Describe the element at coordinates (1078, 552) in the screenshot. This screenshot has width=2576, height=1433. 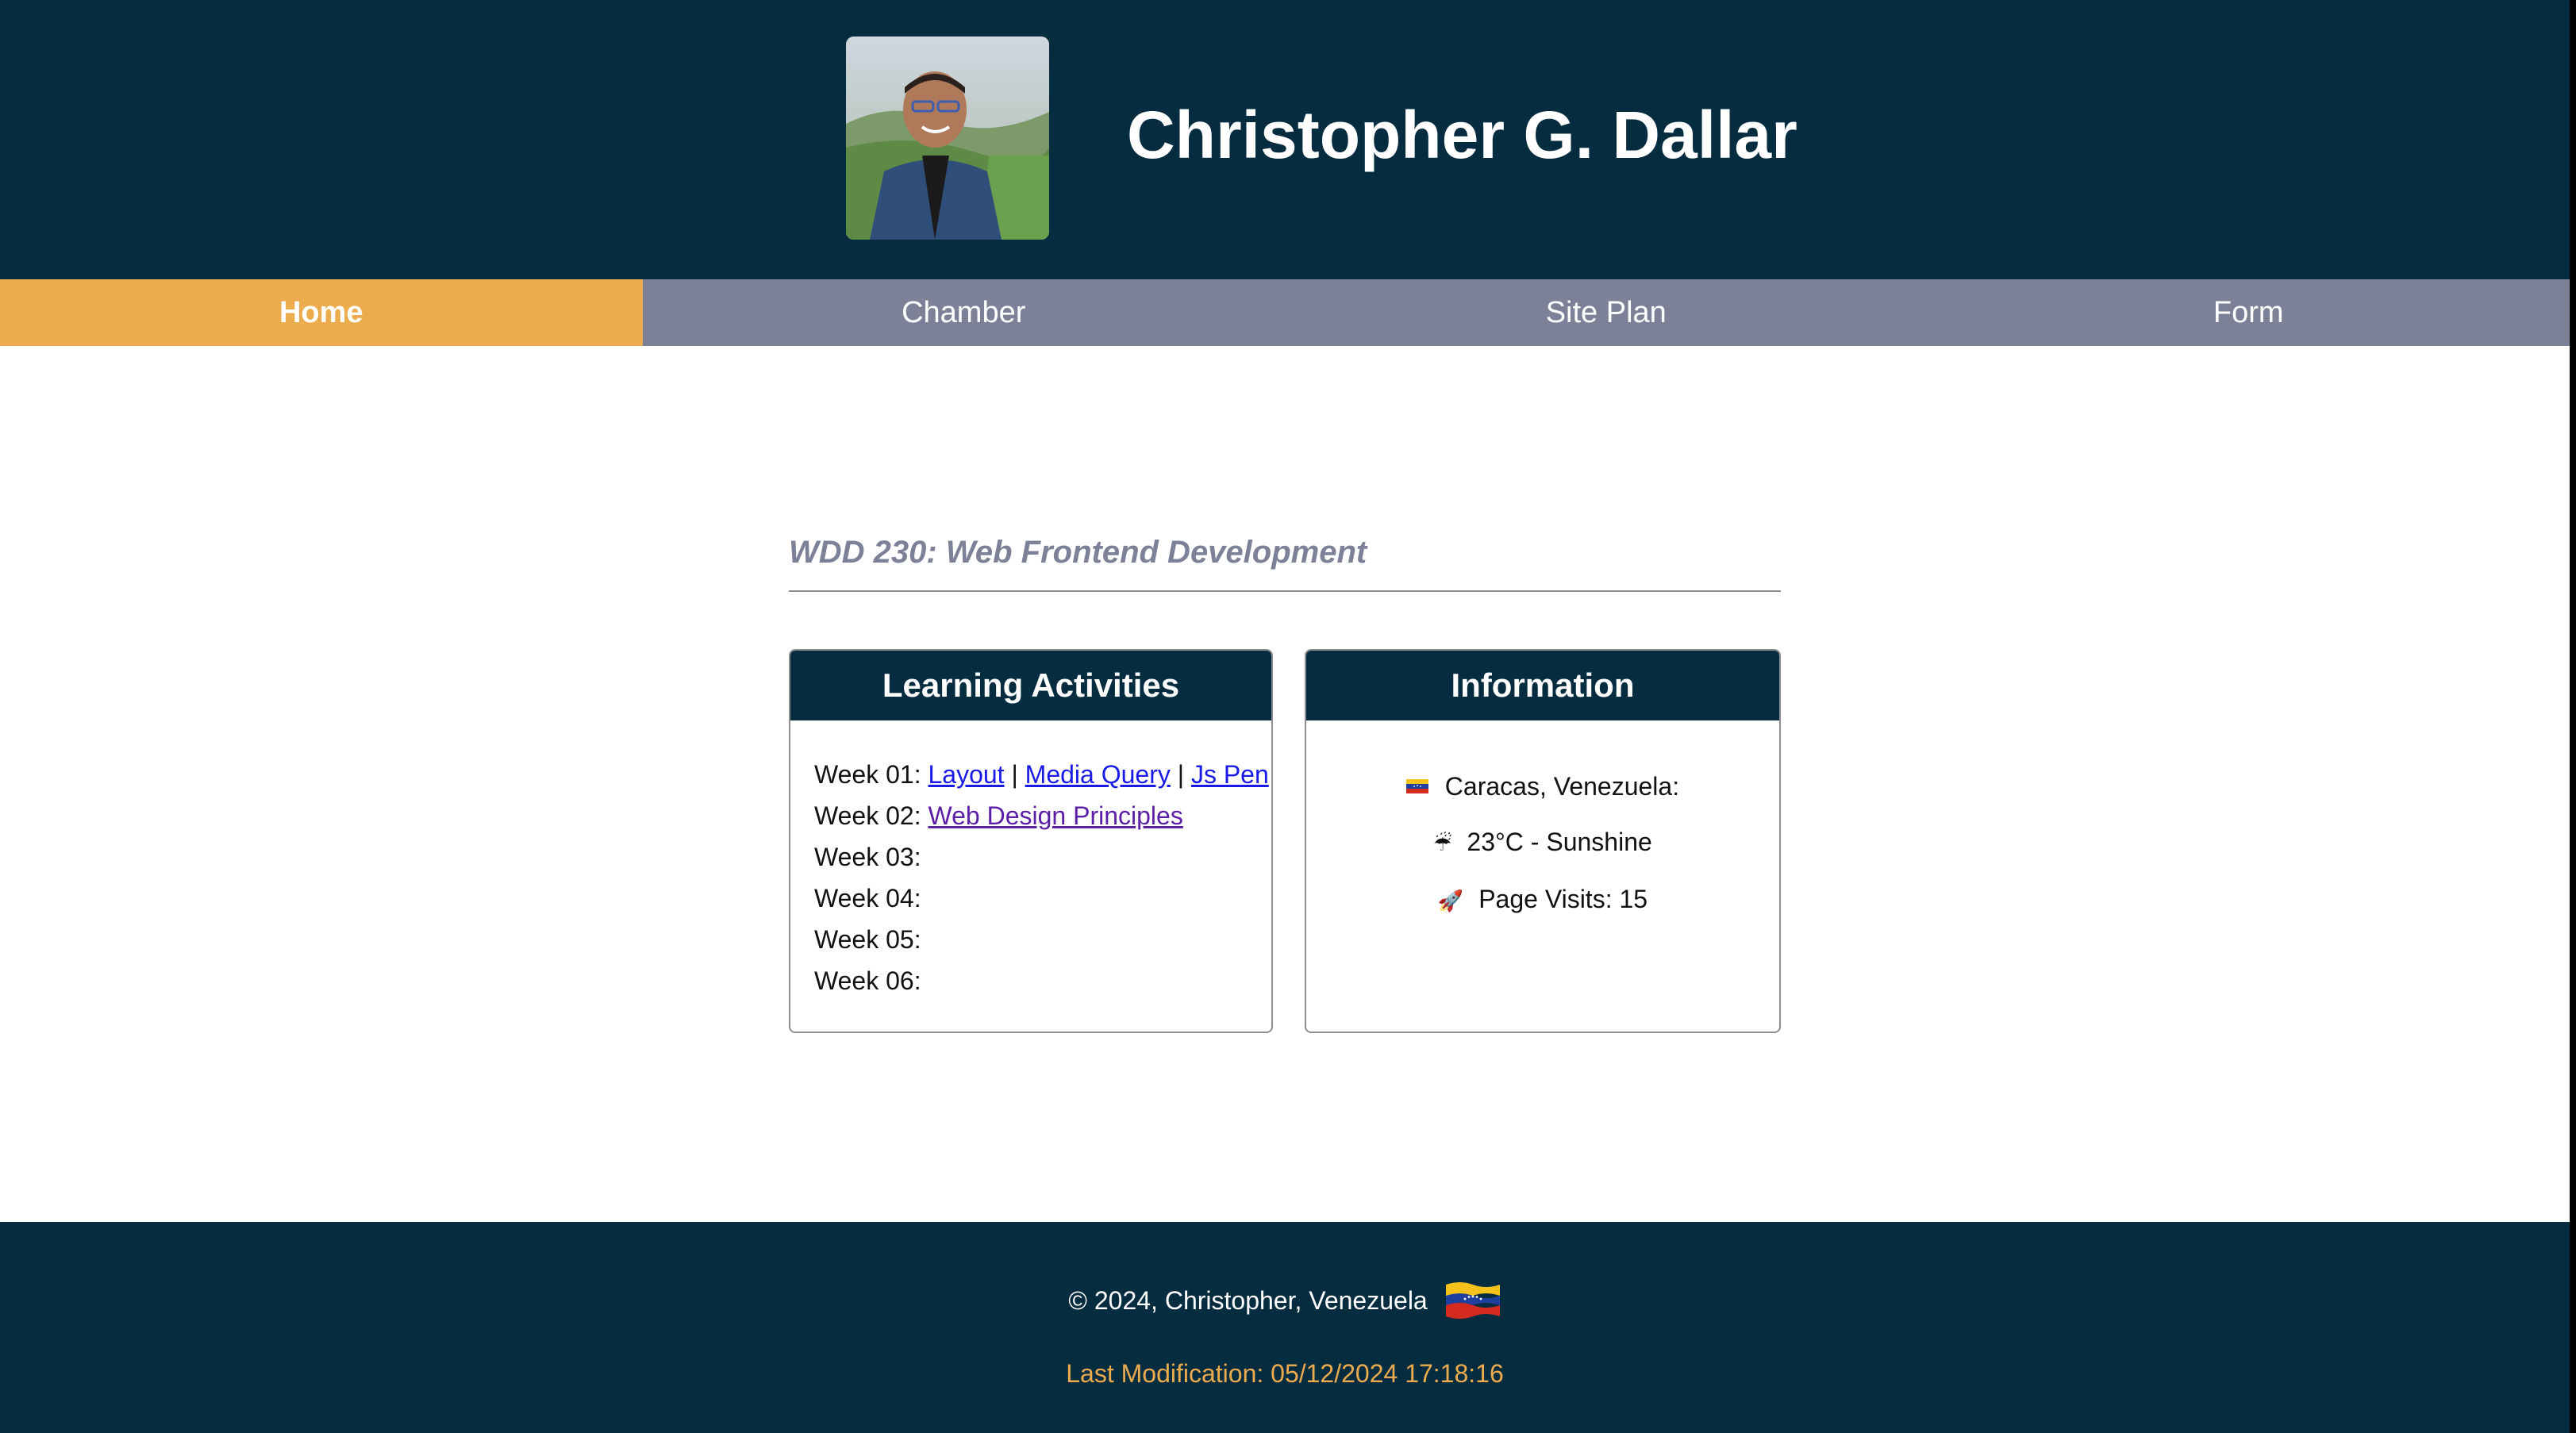
I see `course-heading: WDD 230: Web Frontend Development` at that location.